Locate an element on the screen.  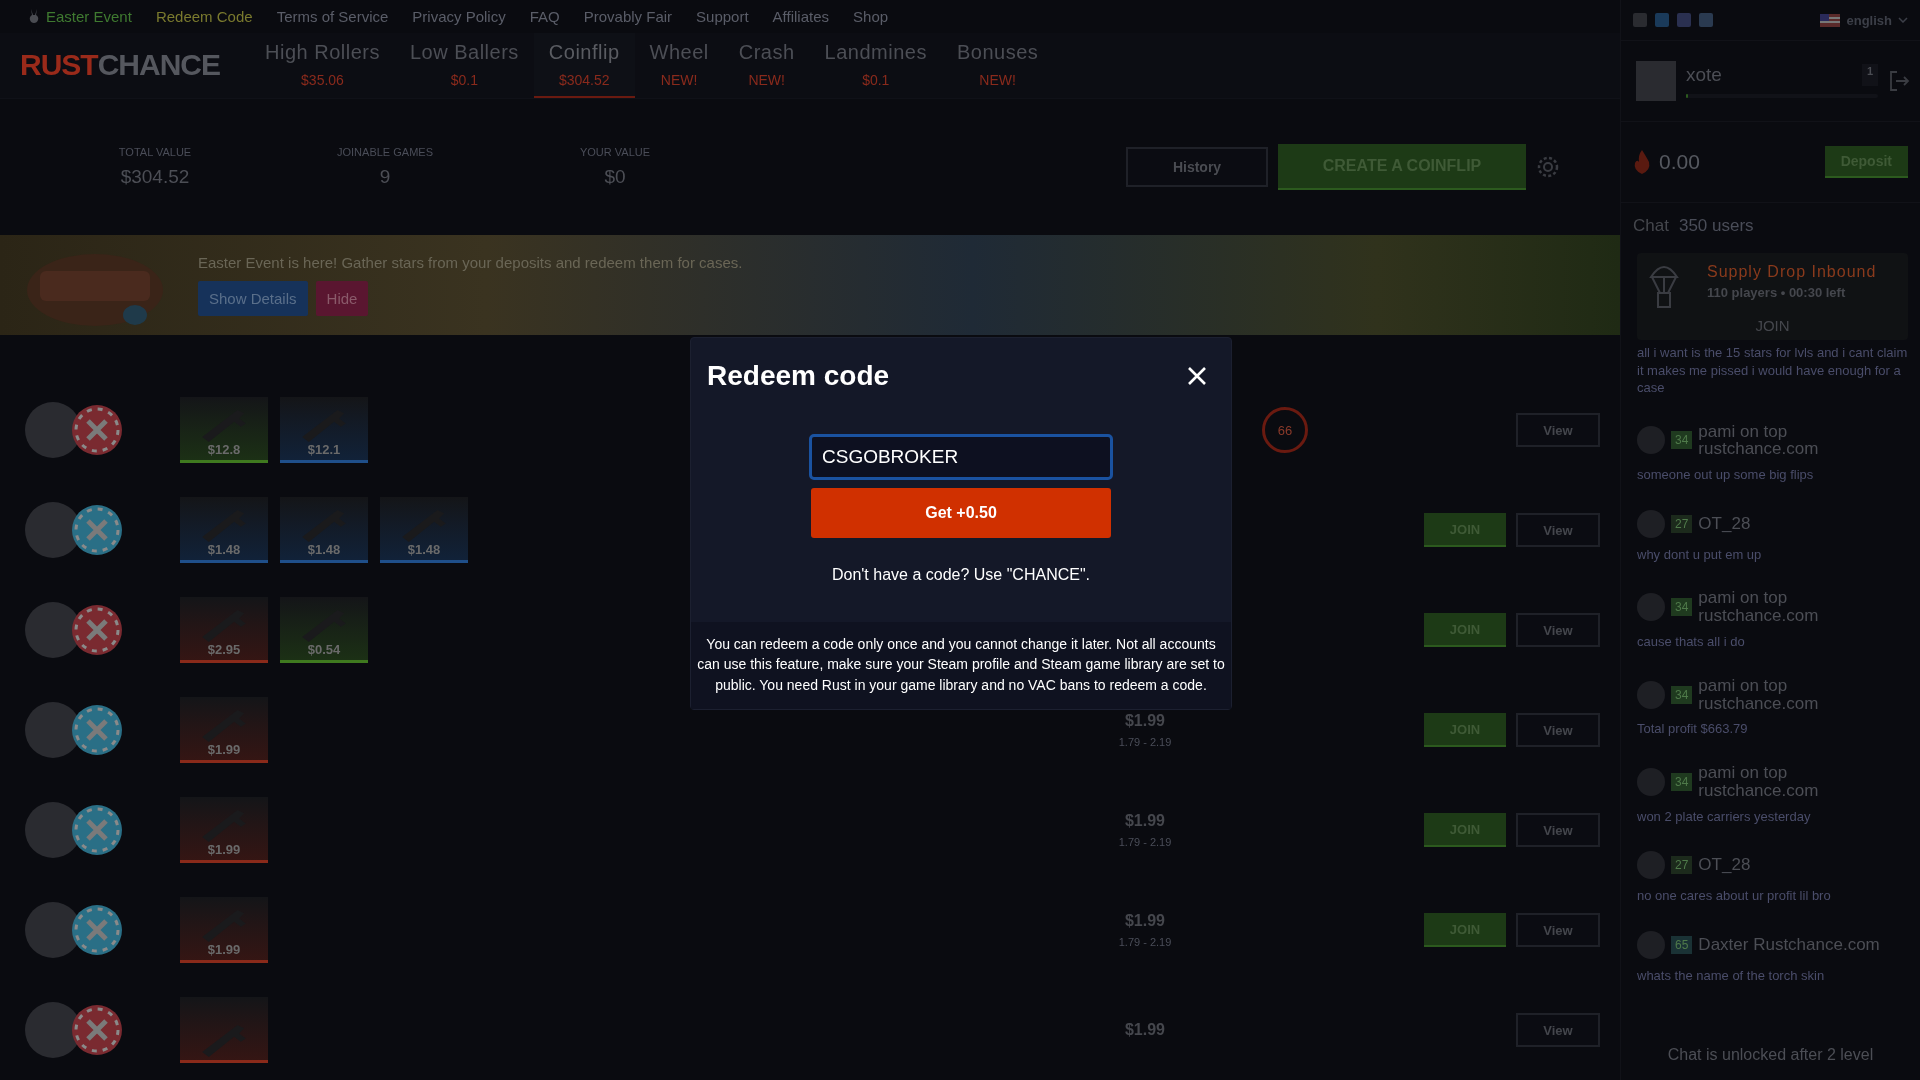
online-users: 350 users is located at coordinates (1716, 225).